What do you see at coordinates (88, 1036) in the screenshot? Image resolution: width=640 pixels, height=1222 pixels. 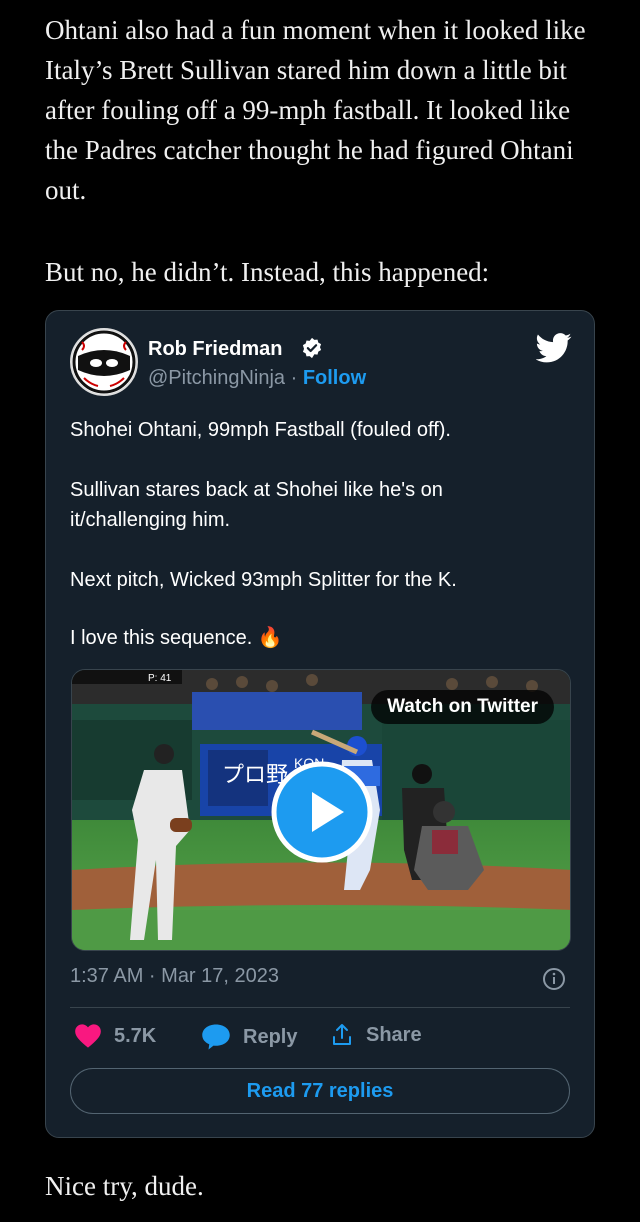 I see `heart-icon` at bounding box center [88, 1036].